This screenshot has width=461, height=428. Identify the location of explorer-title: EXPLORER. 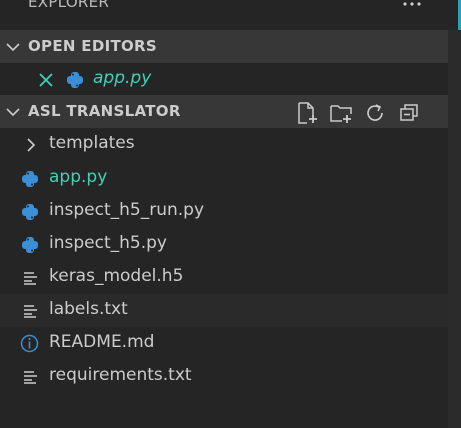
(69, 5).